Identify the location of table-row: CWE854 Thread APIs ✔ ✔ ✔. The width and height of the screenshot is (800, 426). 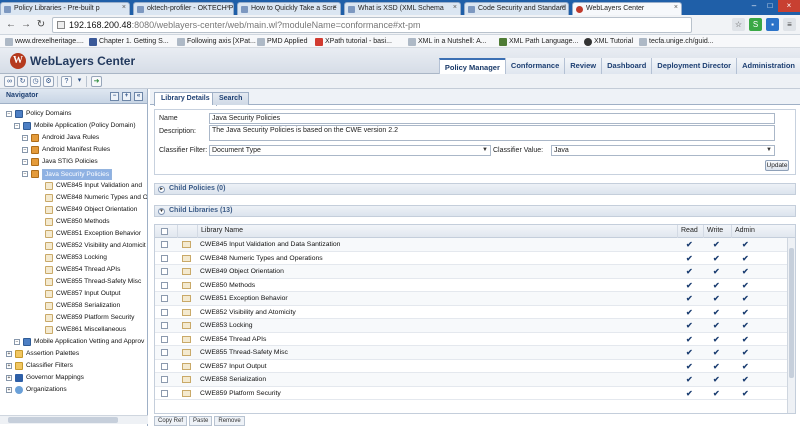
(475, 339).